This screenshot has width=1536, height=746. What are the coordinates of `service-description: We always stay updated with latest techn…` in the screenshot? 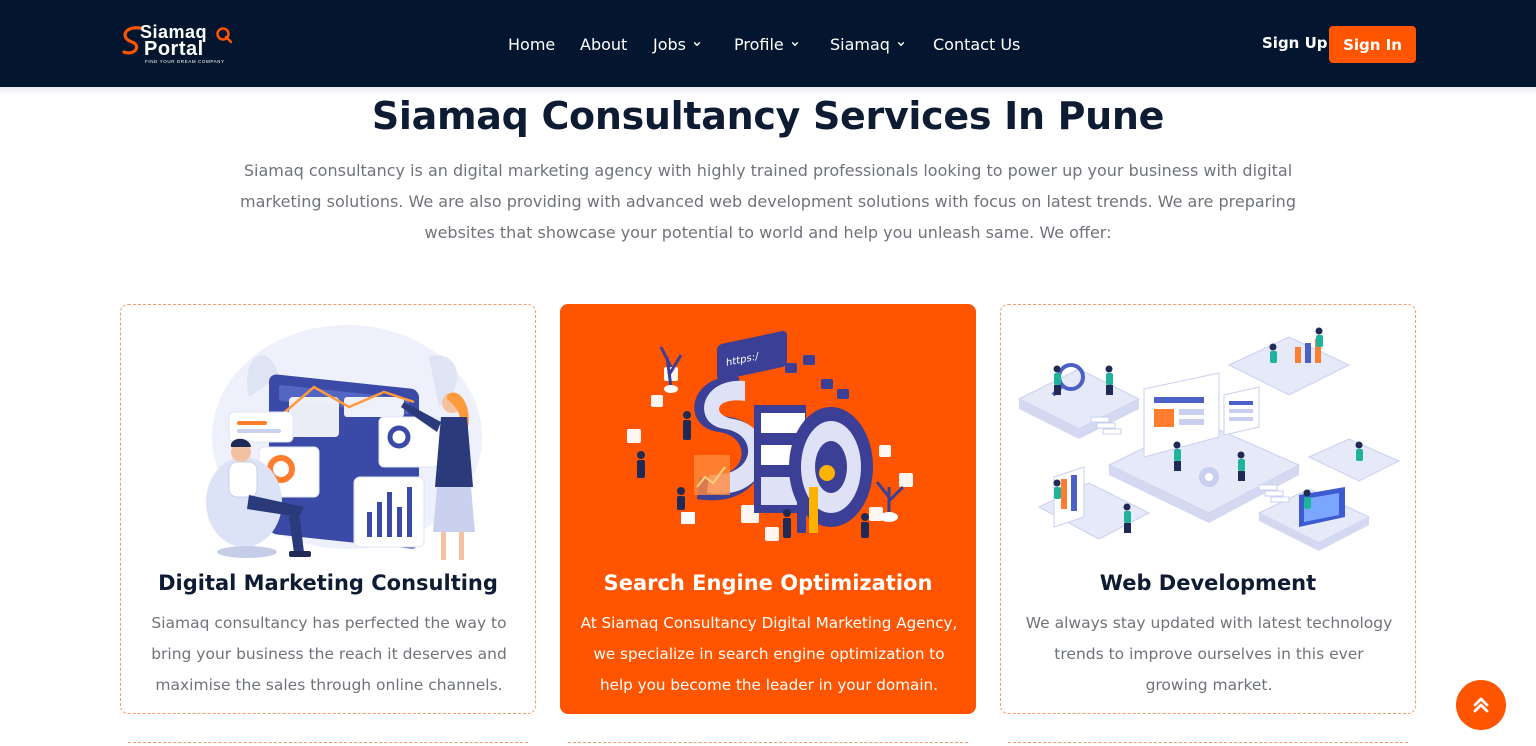 It's located at (1209, 654).